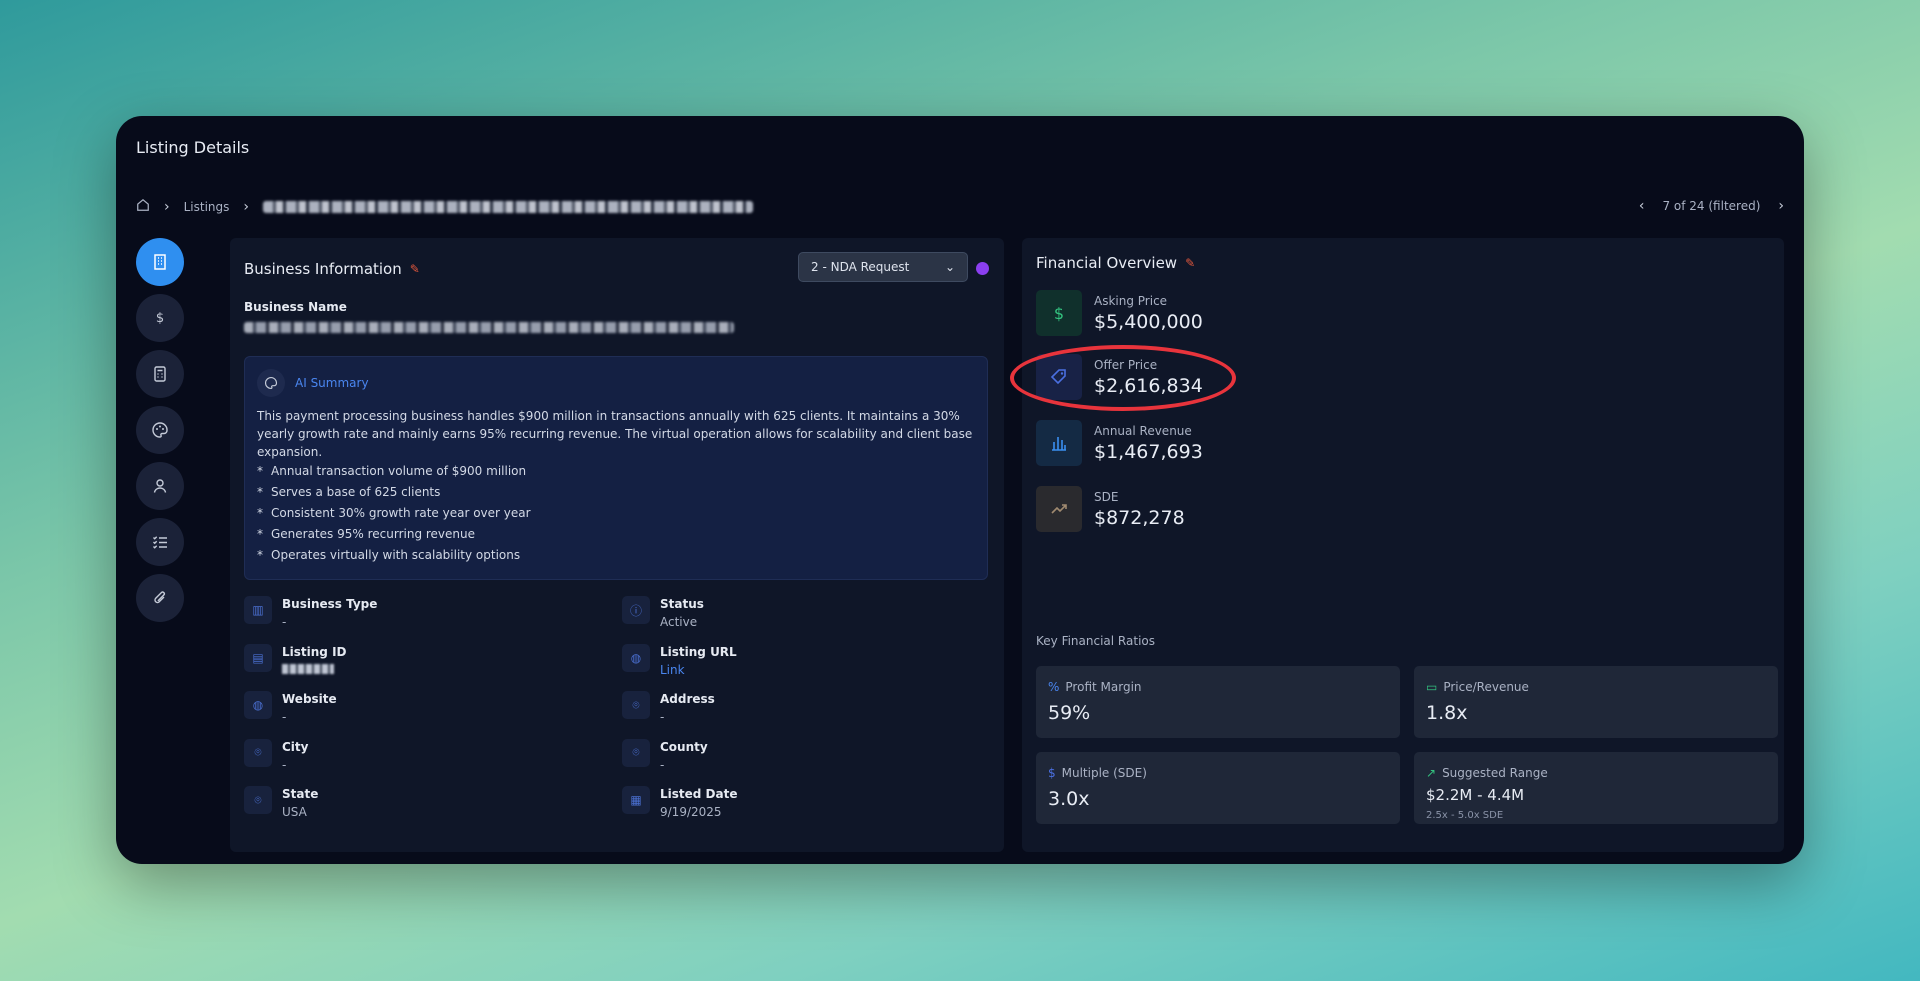  I want to click on field-value: 9/19/2025, so click(691, 812).